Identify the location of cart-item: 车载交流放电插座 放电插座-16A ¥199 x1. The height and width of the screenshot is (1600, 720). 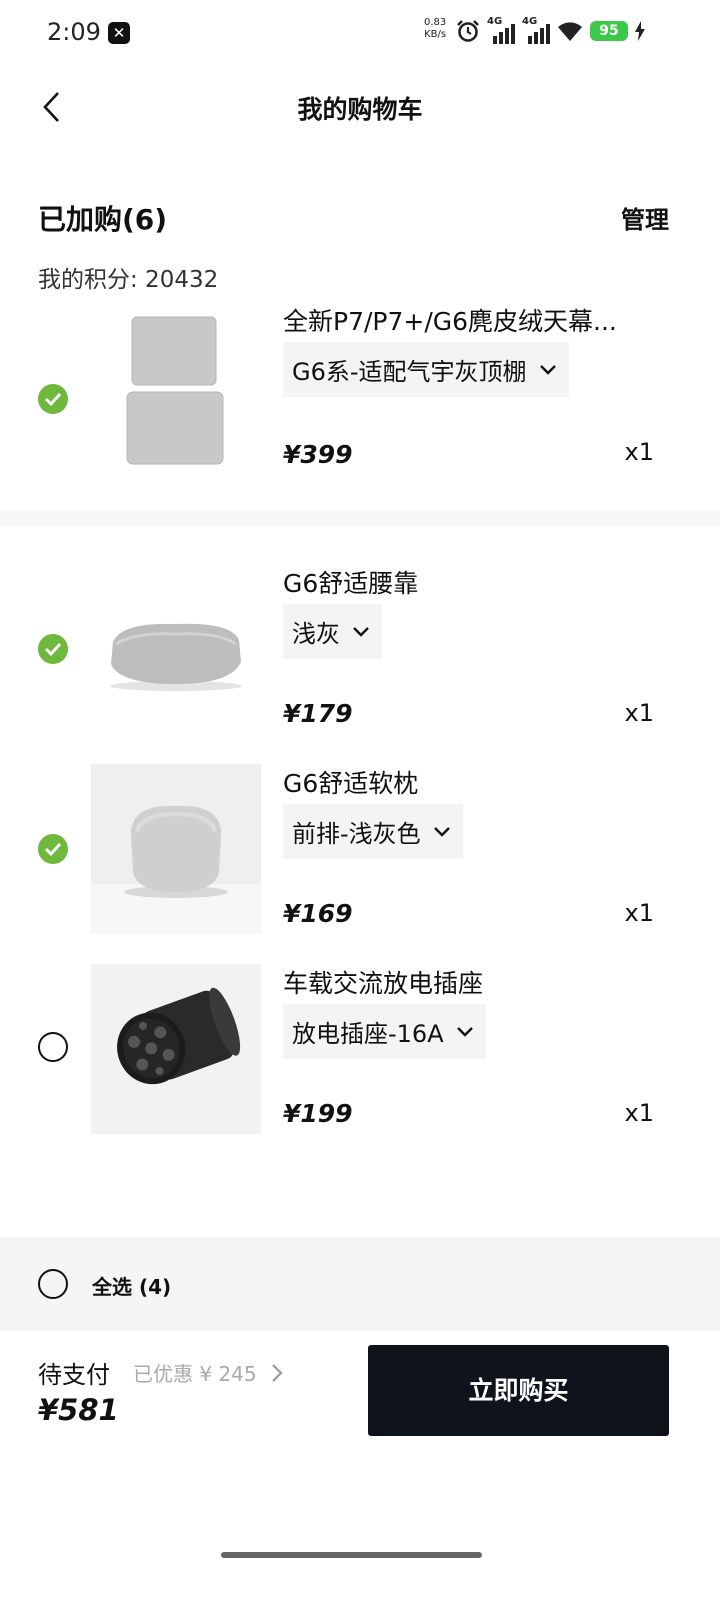
(360, 1059).